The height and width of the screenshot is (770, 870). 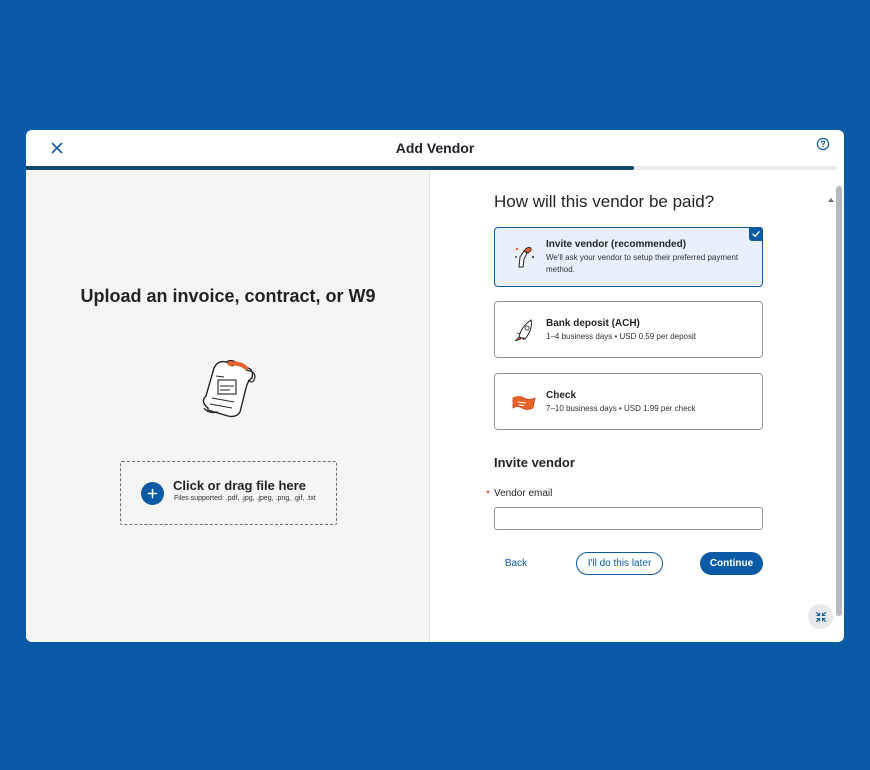 What do you see at coordinates (534, 462) in the screenshot?
I see `invite-section-title: Invite vendor` at bounding box center [534, 462].